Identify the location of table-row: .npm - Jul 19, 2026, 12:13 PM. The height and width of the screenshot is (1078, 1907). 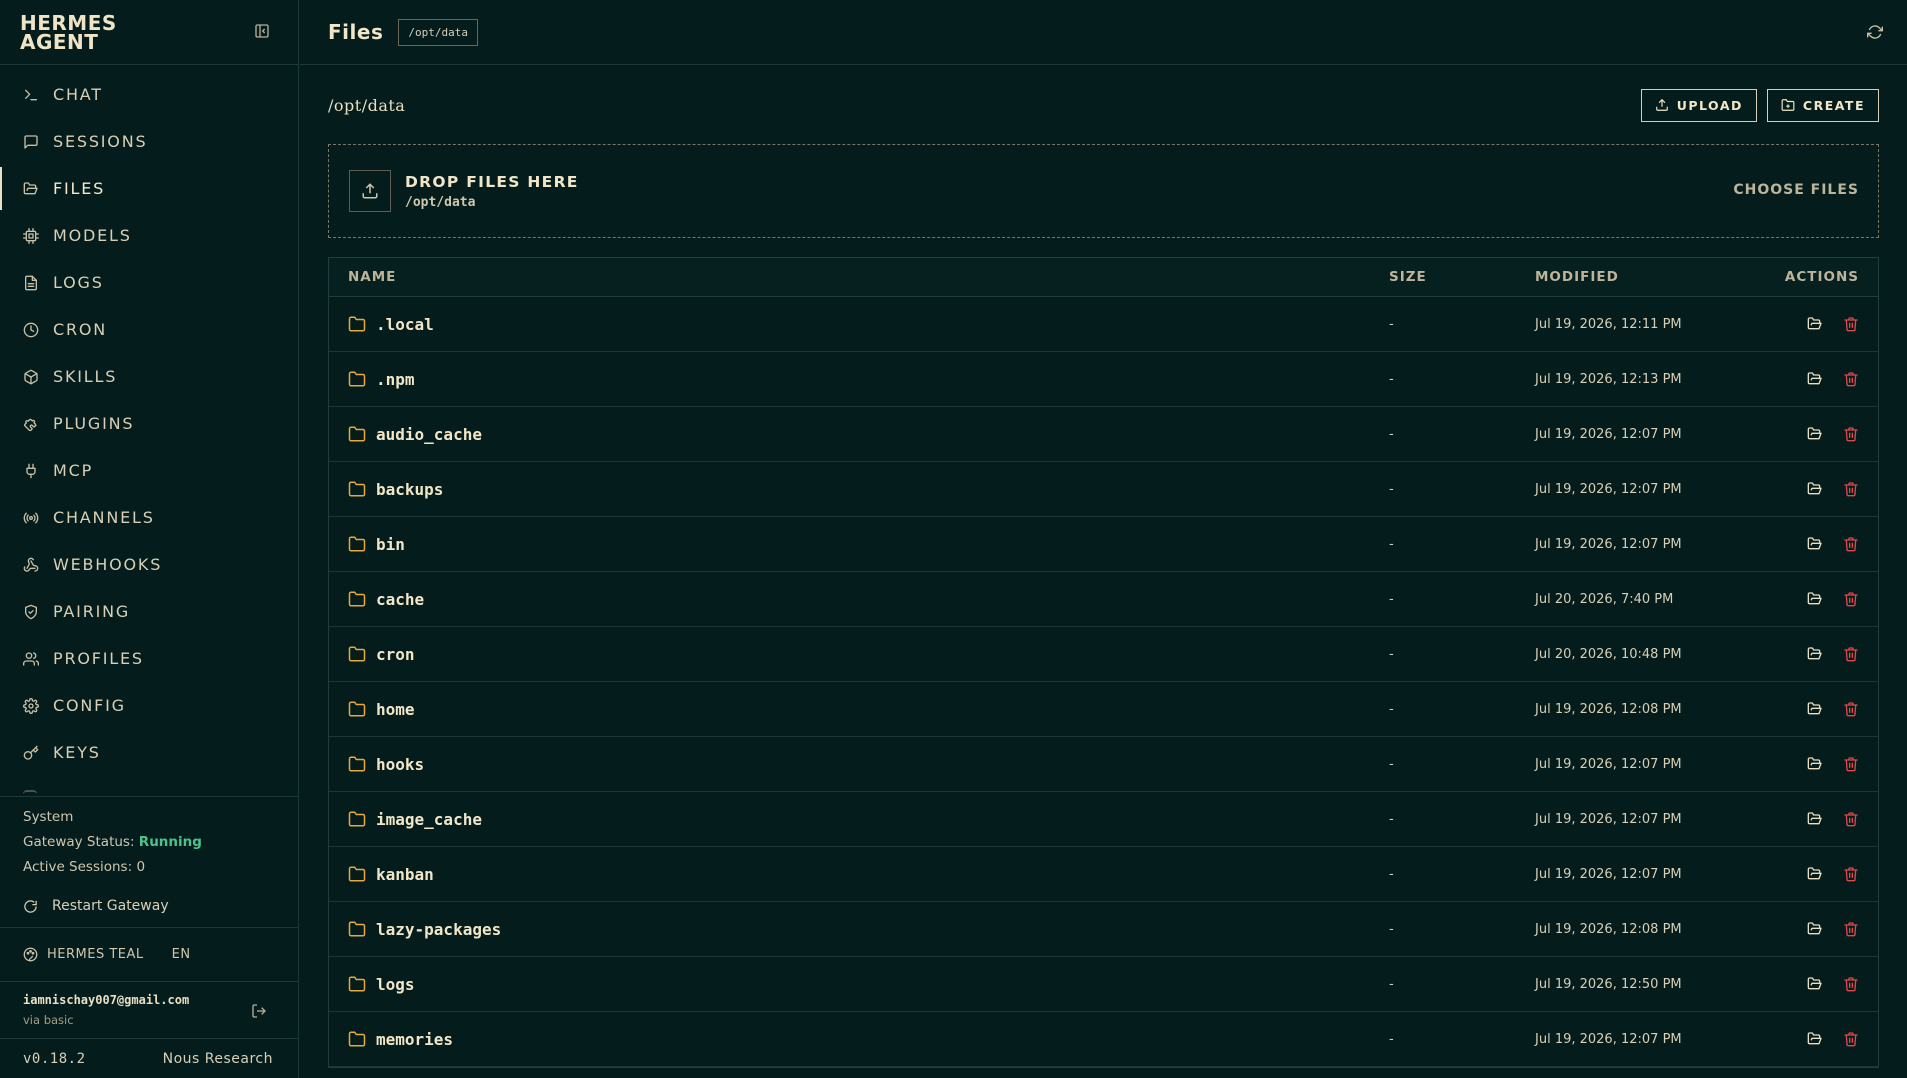
(1103, 379).